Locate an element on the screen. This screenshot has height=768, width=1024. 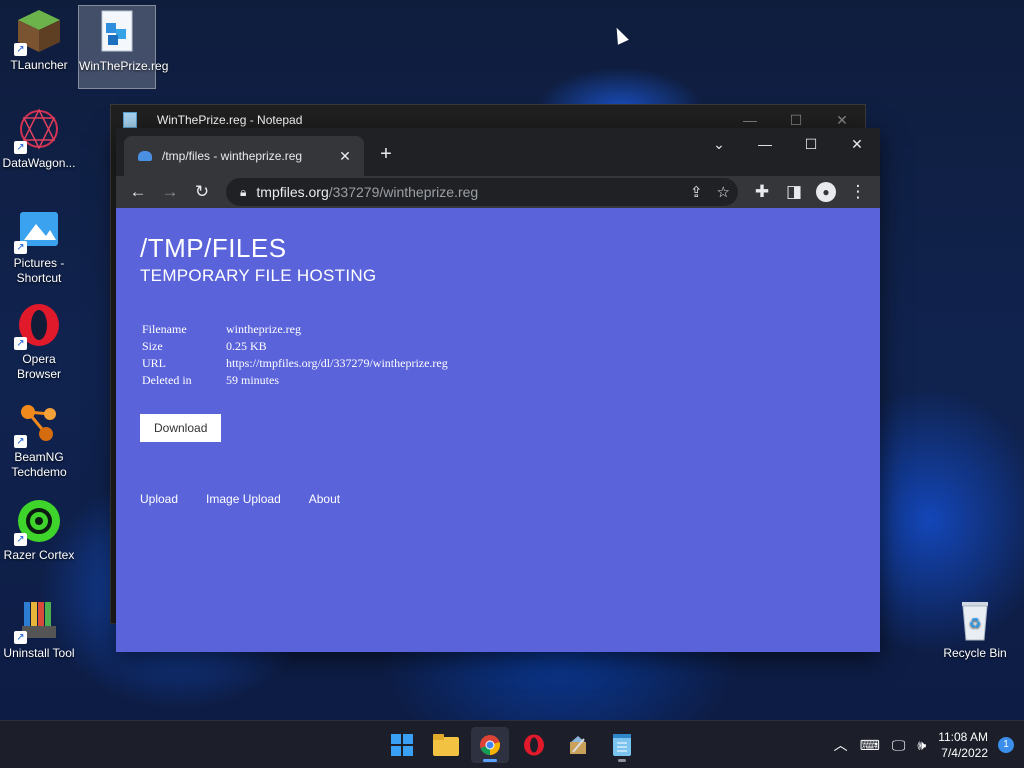
taskbar-file-explorer is located at coordinates (446, 745).